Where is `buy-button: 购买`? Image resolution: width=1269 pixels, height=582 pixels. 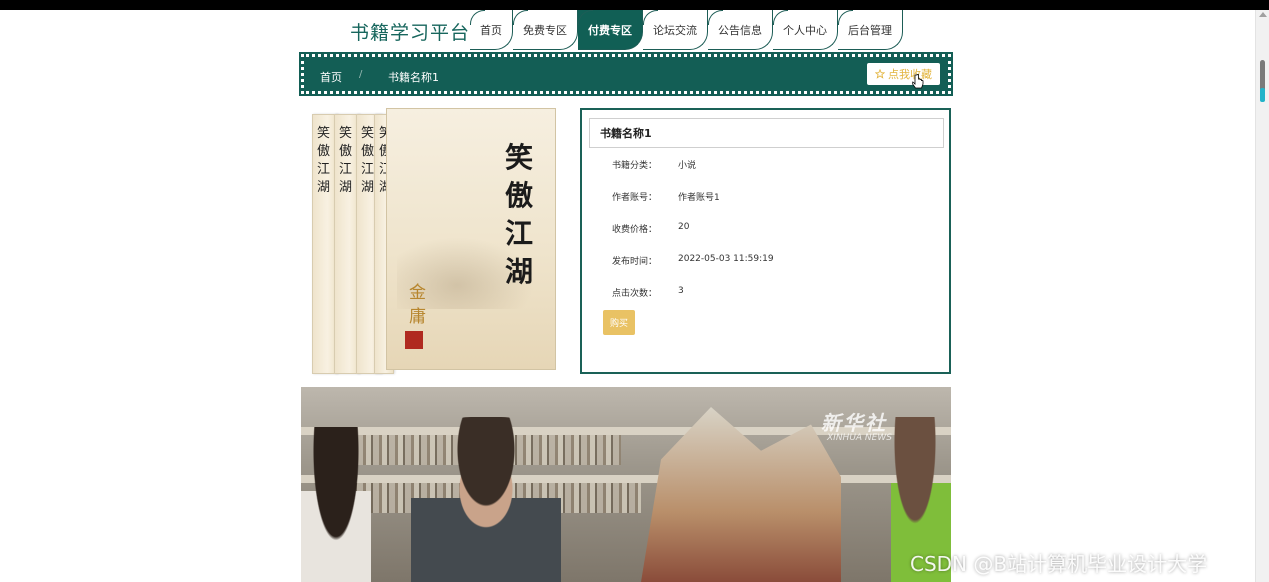
buy-button: 购买 is located at coordinates (619, 322).